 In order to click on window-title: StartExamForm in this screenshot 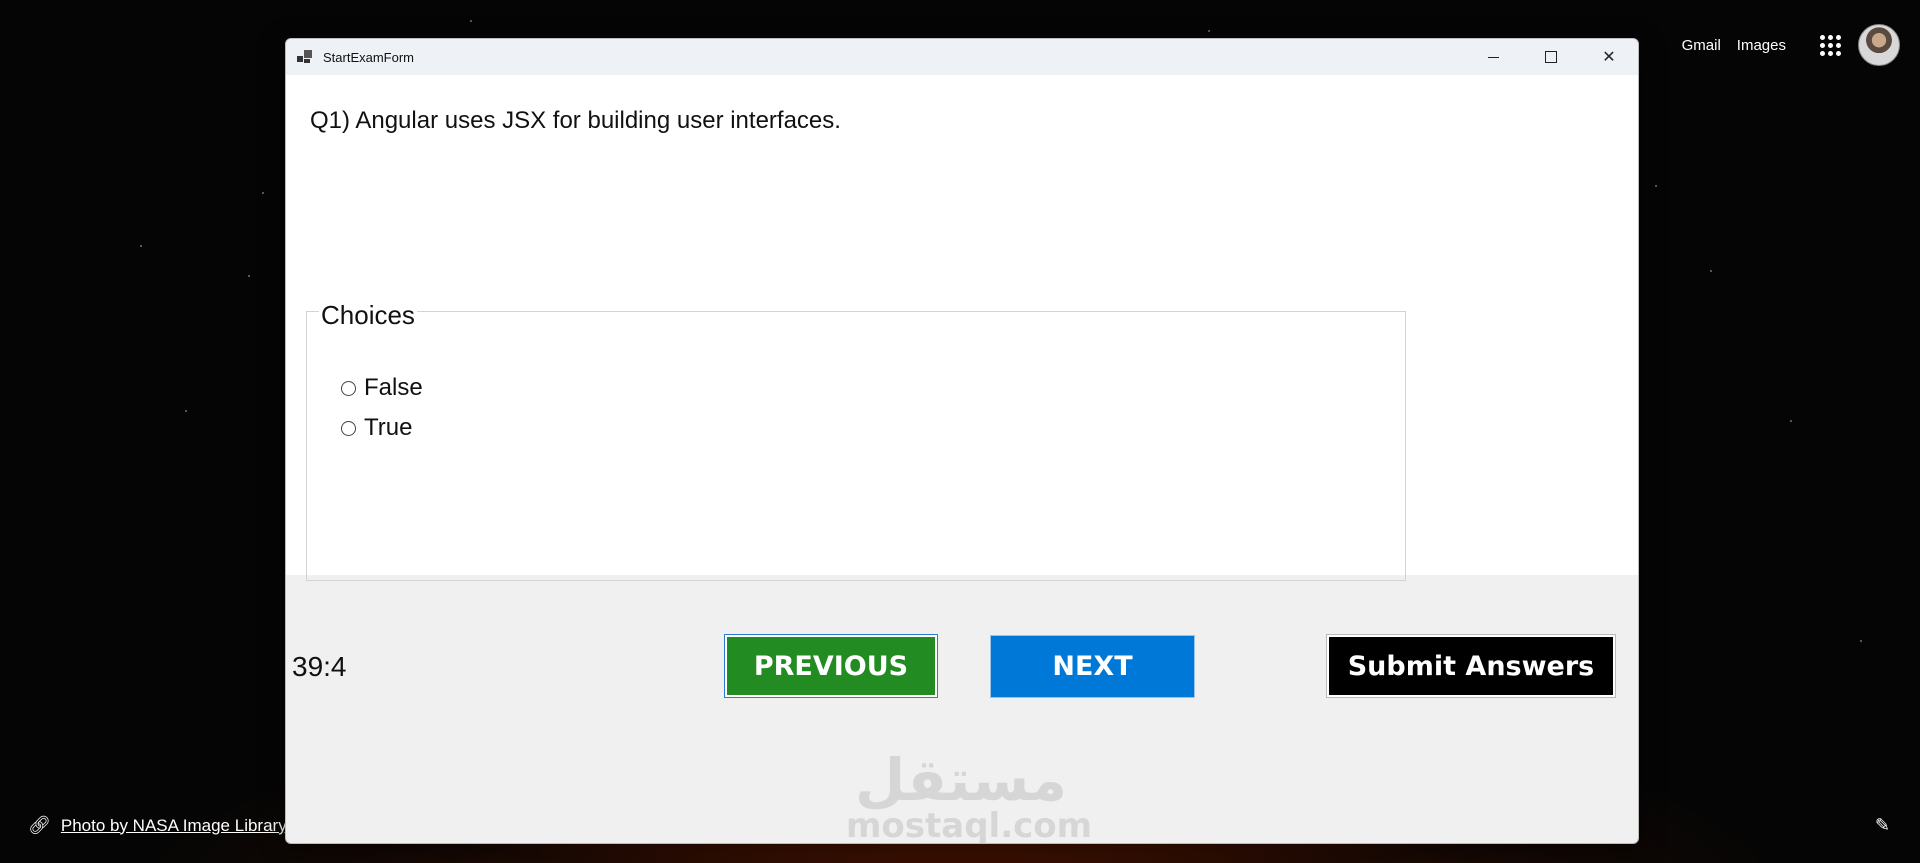, I will do `click(369, 57)`.